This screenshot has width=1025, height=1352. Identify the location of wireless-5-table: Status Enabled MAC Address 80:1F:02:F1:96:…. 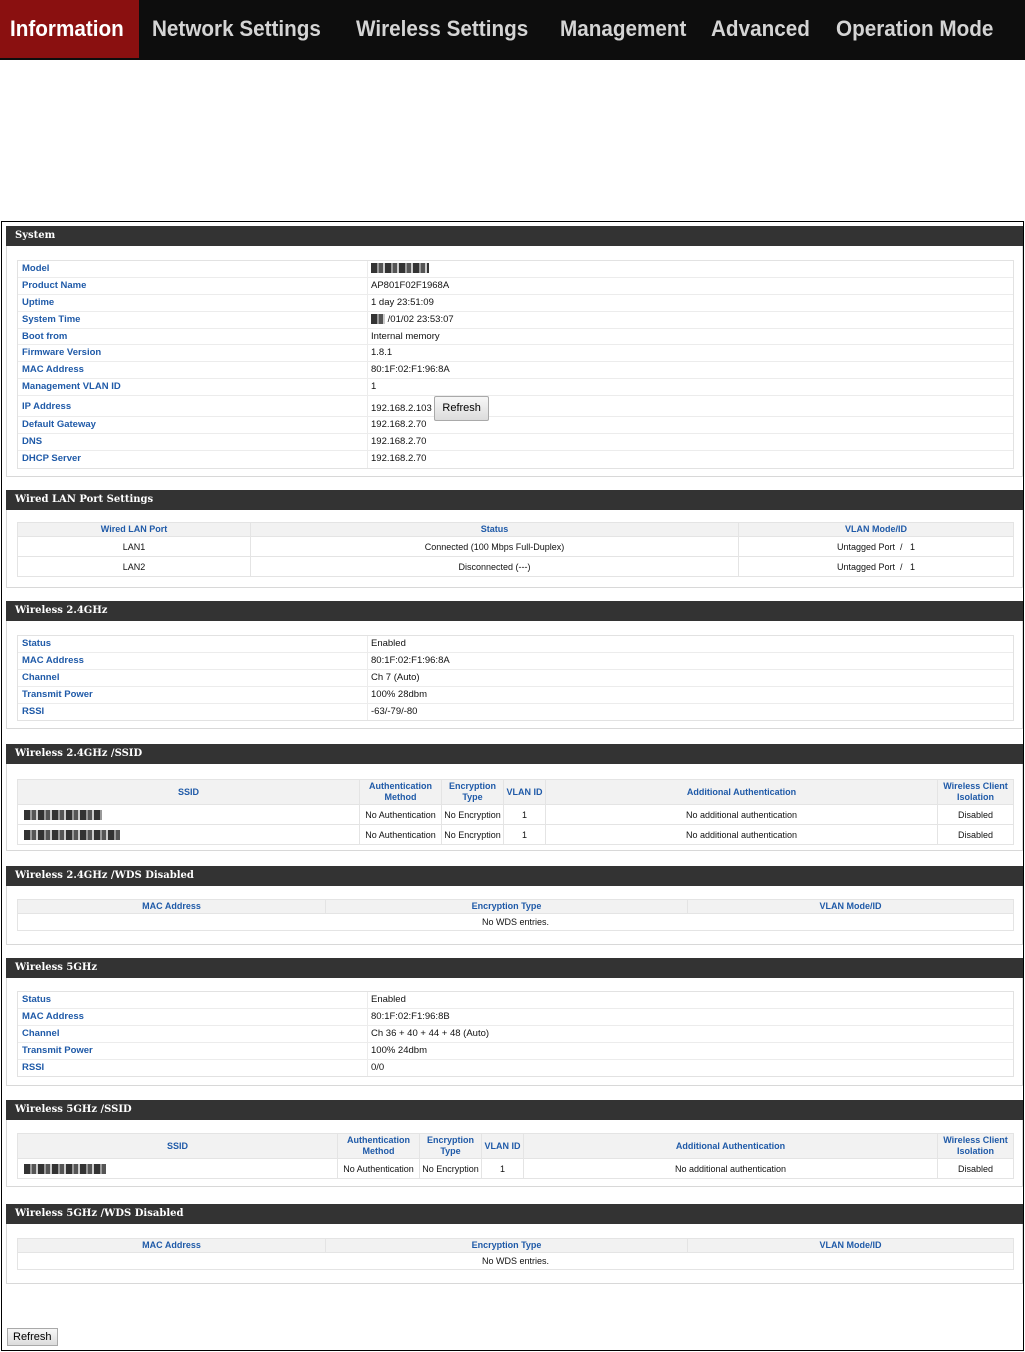
(515, 1034).